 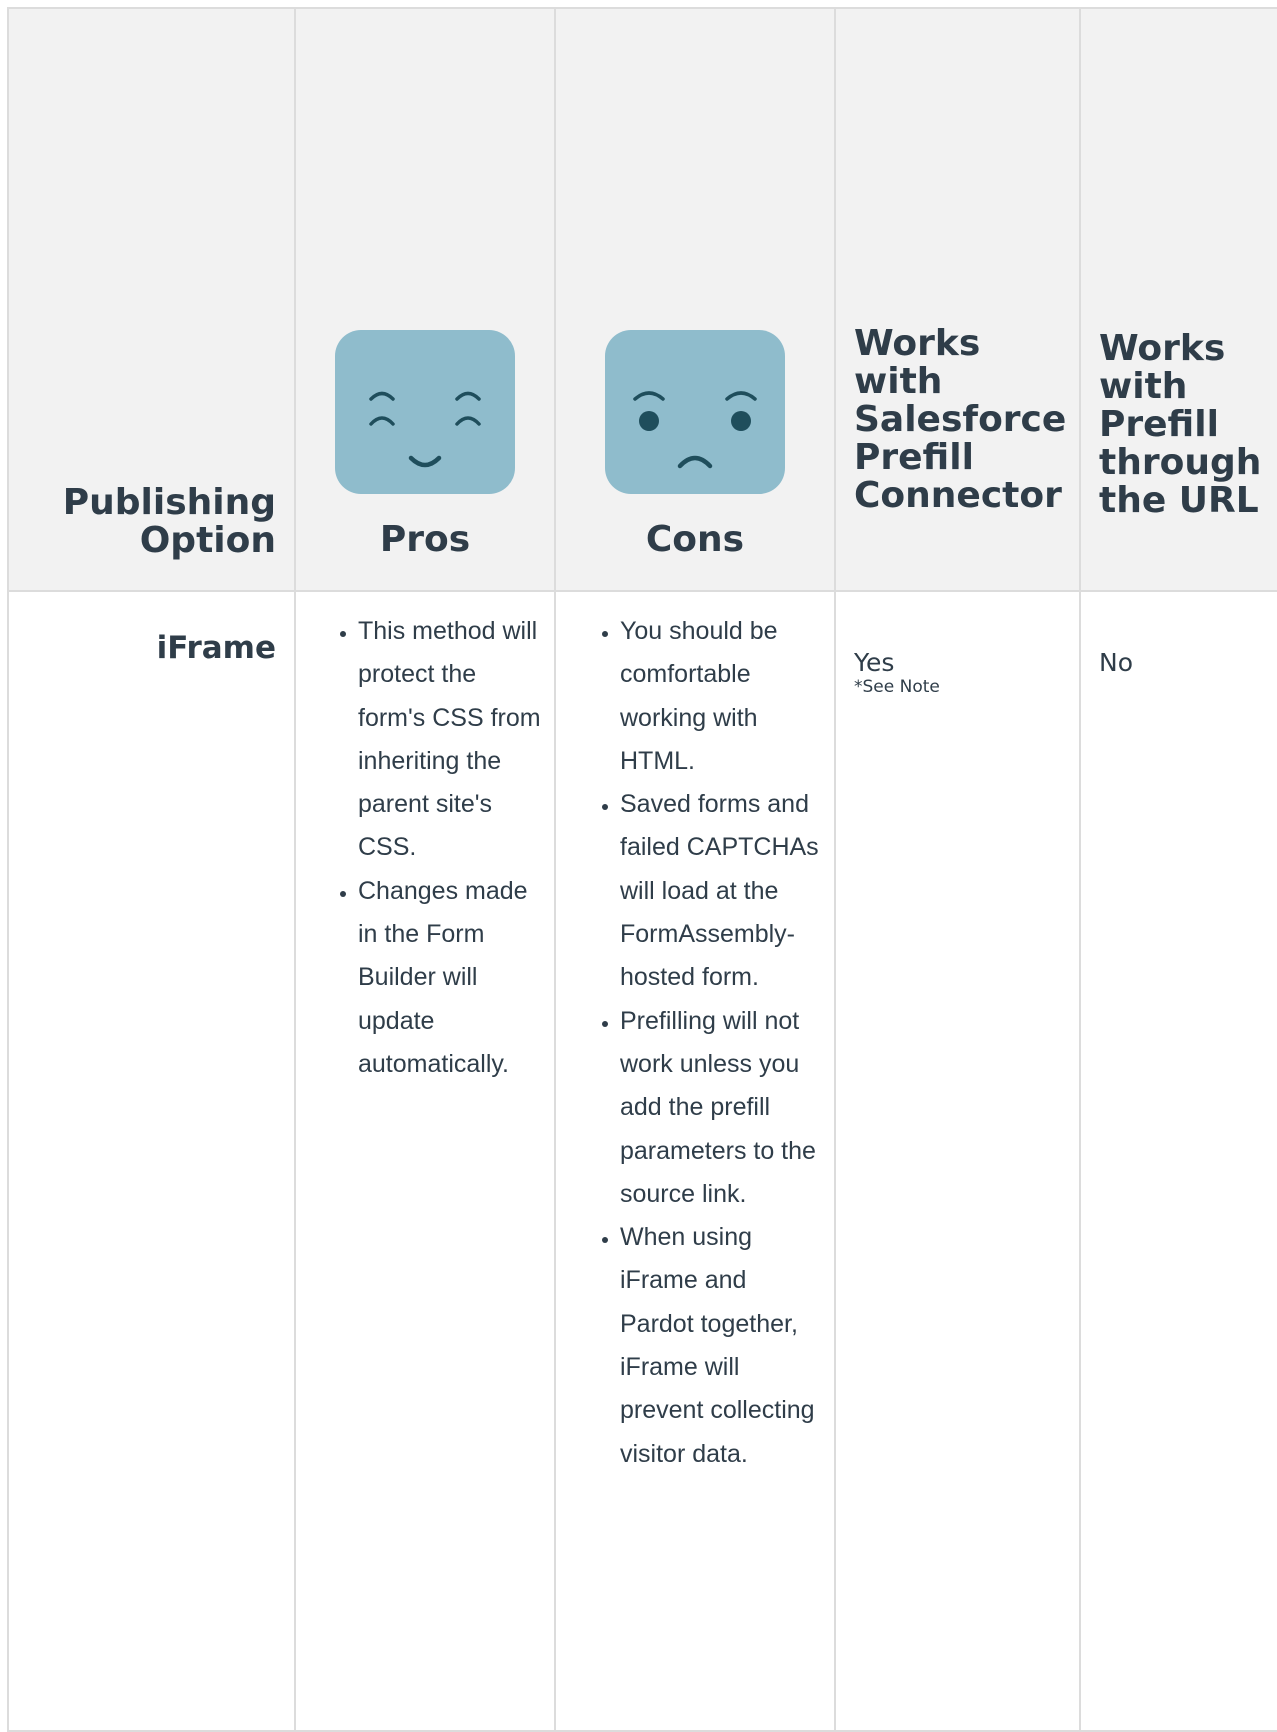 I want to click on header-publishing-option: Publishing Option, so click(x=151, y=299).